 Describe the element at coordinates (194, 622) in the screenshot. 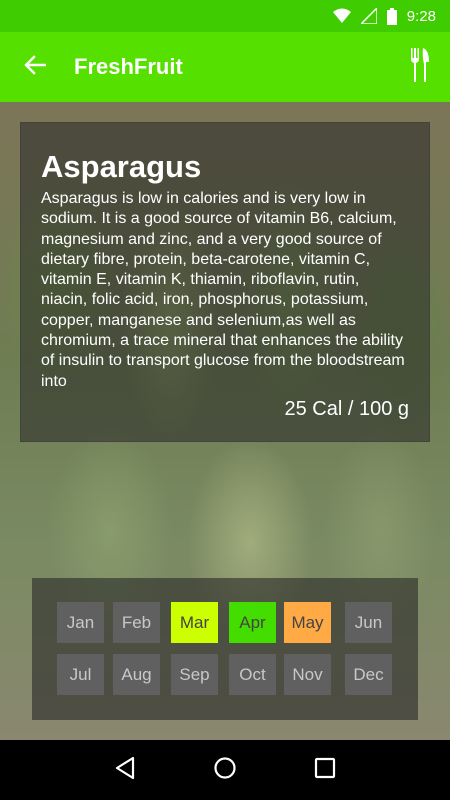

I see `month-mar: Mar` at that location.